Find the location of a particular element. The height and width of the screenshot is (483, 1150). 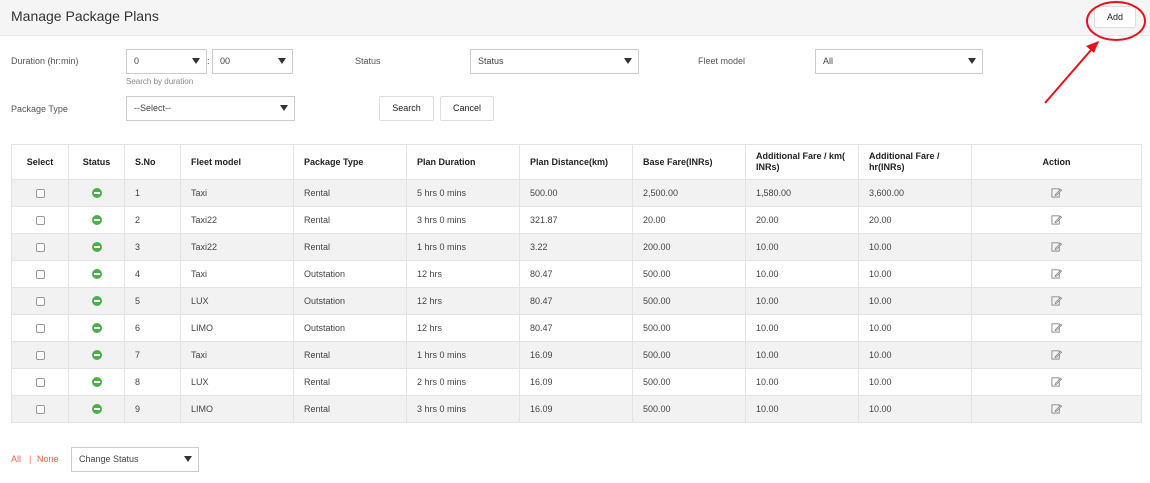

select-none-link: None is located at coordinates (48, 459).